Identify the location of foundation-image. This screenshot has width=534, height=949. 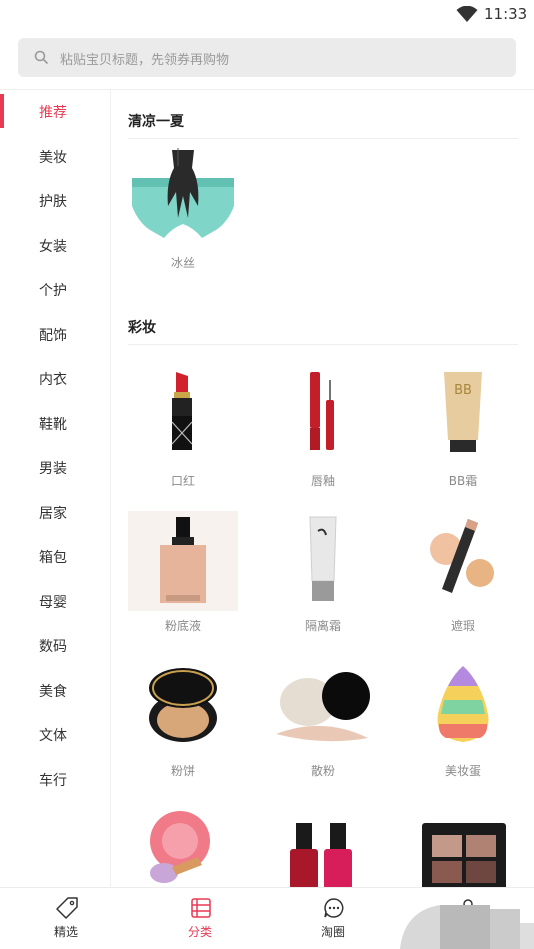
(183, 561).